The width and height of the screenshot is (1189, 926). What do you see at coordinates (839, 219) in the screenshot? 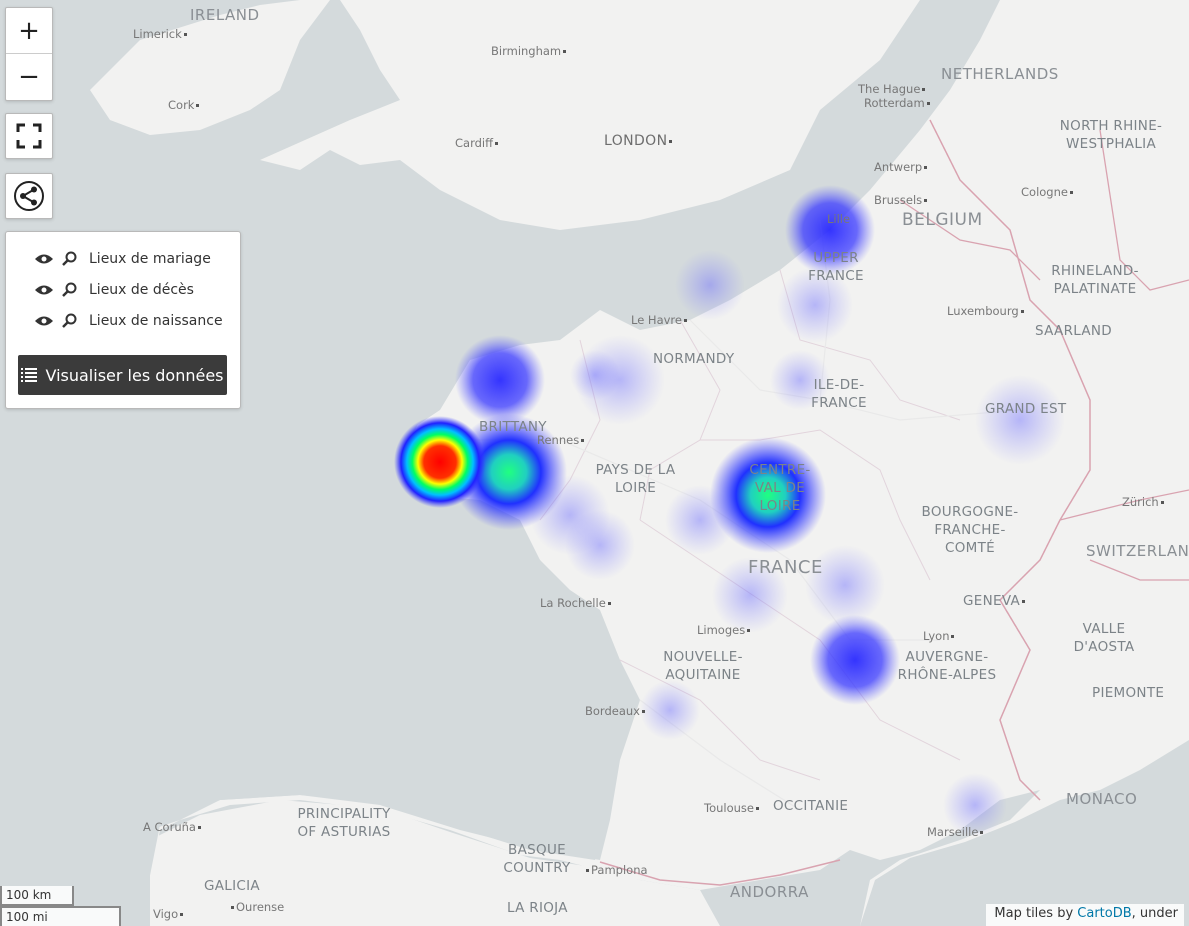
I see `city-lille: Lille` at bounding box center [839, 219].